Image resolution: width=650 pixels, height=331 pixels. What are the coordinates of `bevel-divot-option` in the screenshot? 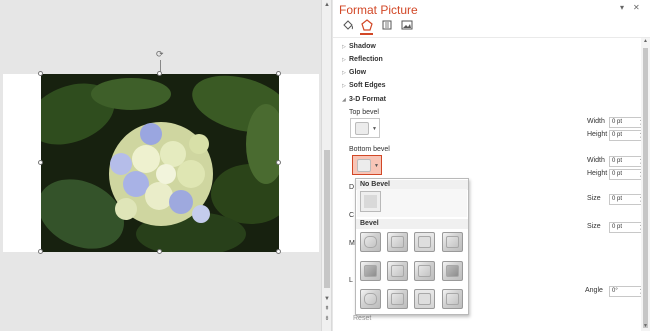 It's located at (370, 299).